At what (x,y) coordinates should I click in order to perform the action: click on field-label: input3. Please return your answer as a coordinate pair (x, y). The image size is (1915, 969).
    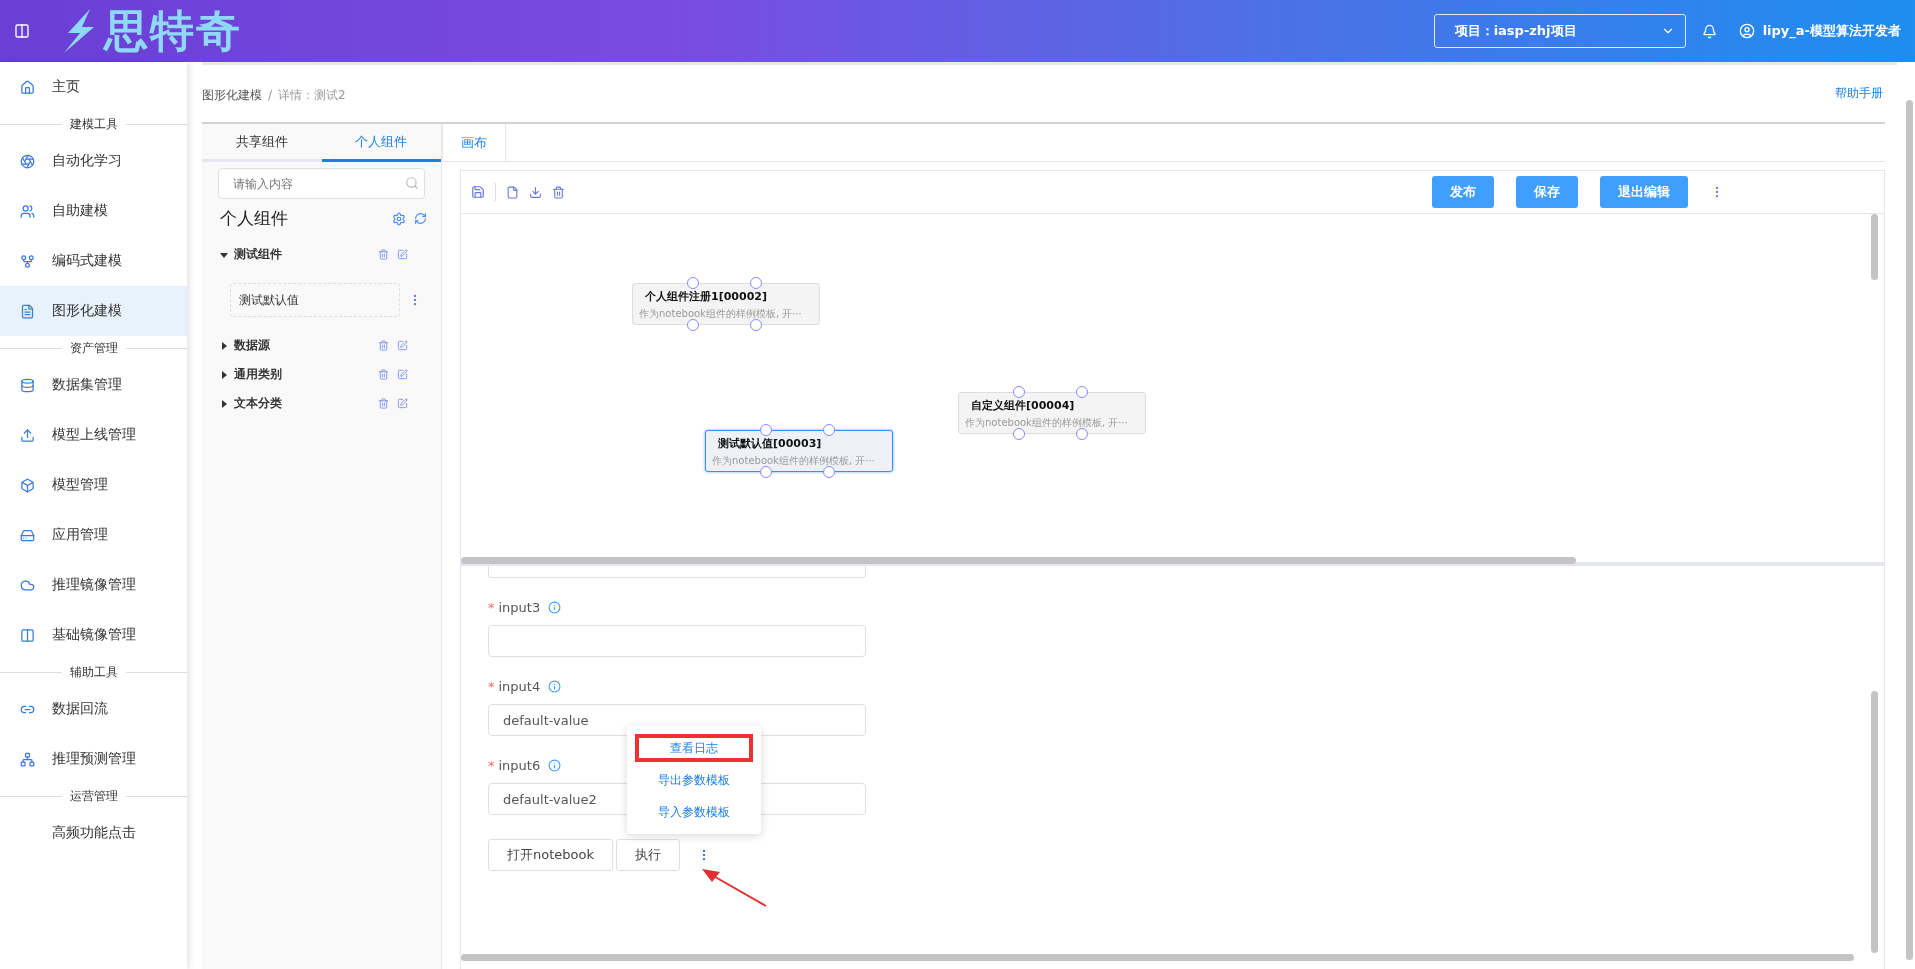
    Looking at the image, I should click on (519, 607).